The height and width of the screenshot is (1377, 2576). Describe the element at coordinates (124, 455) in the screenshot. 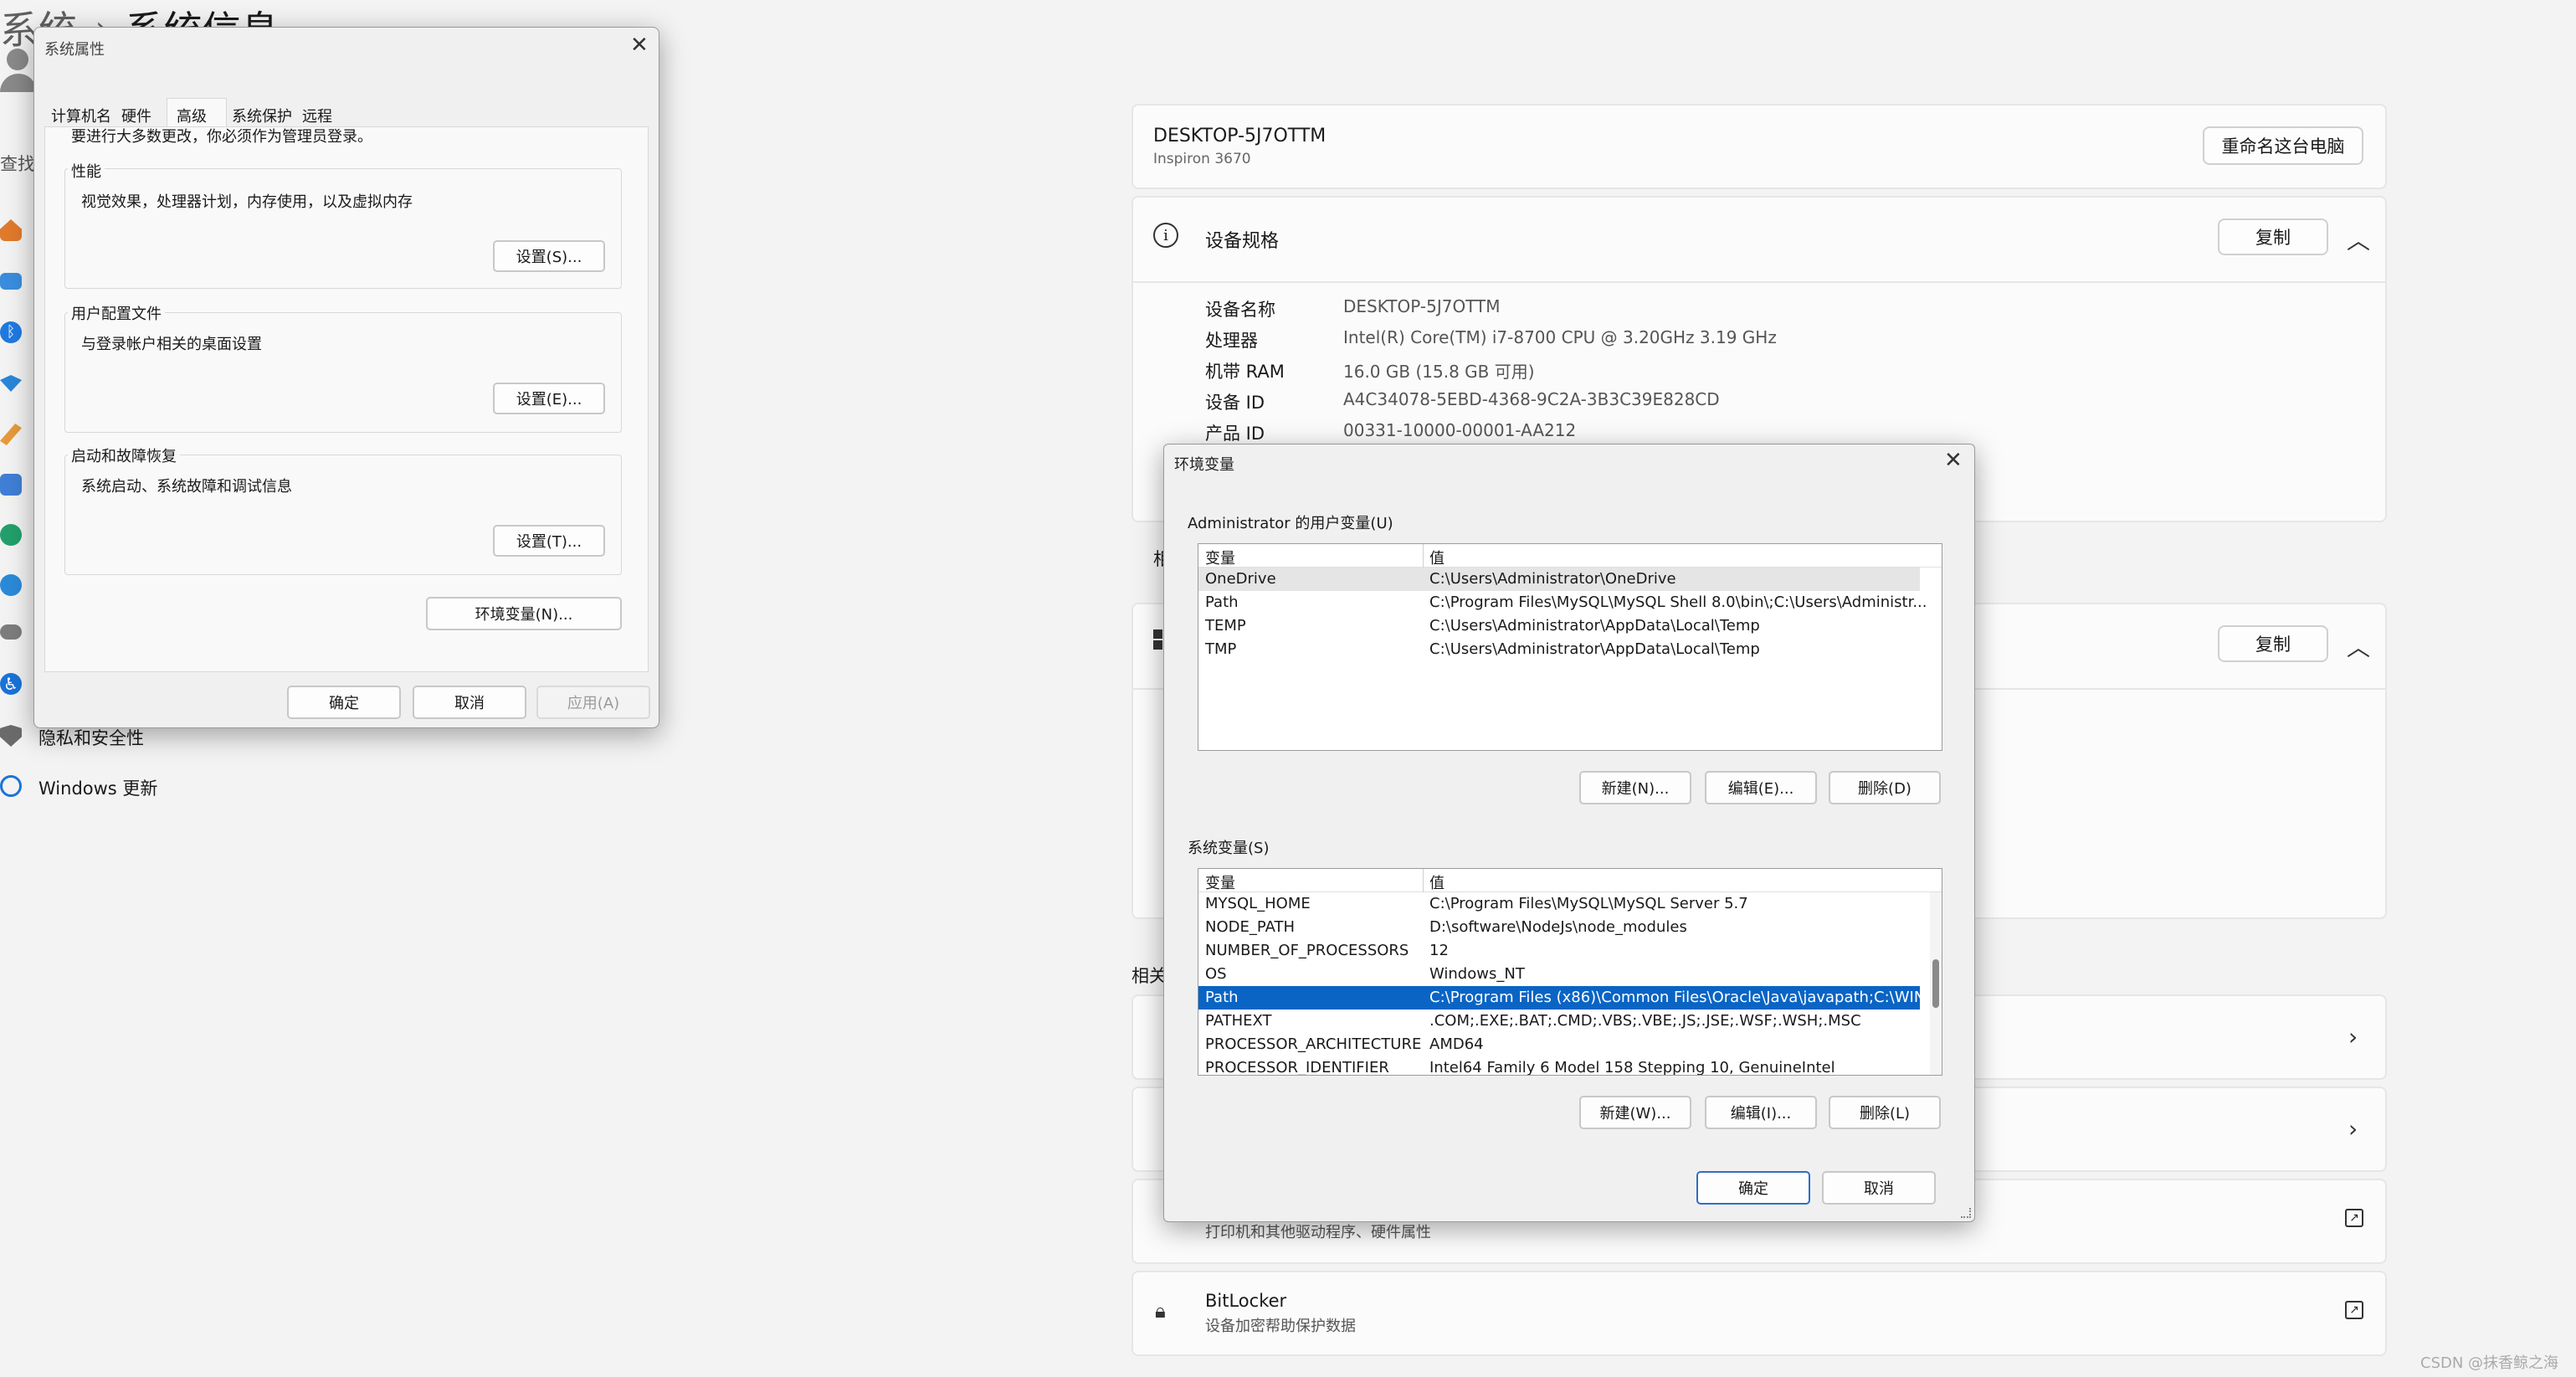

I see `startup-recovery-title: 启动和故障恢复` at that location.